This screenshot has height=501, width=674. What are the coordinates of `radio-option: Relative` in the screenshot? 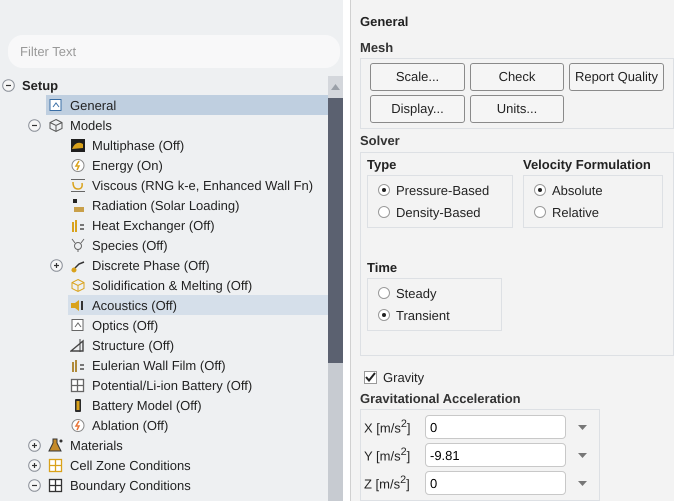 It's located at (593, 212).